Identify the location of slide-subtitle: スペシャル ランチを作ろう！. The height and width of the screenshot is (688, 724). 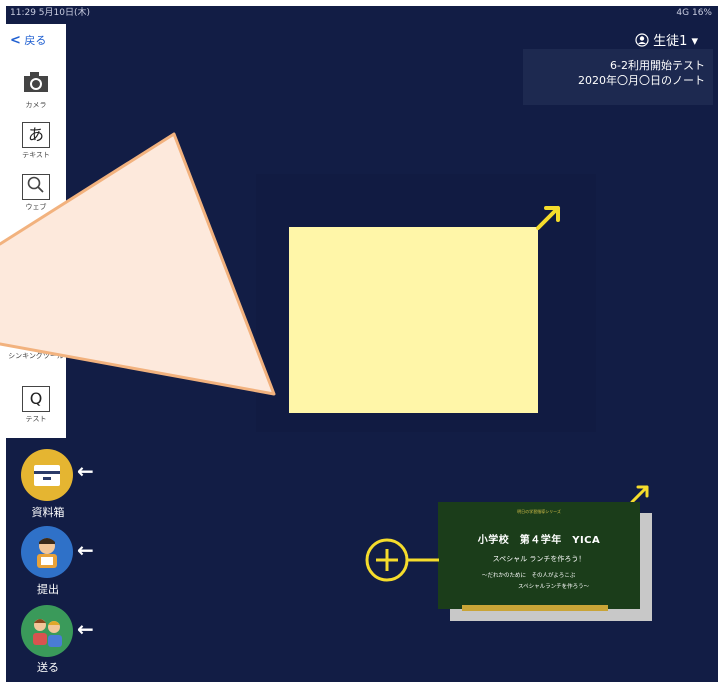
(539, 559).